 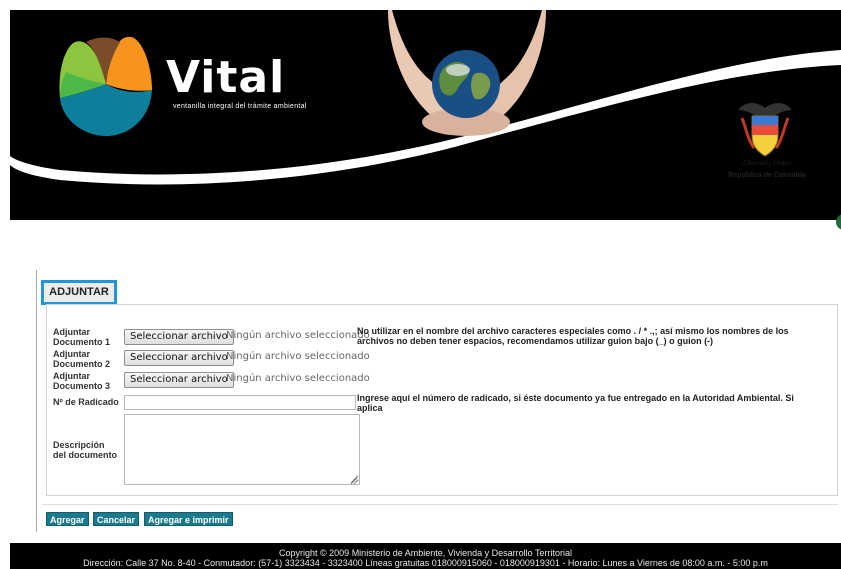 What do you see at coordinates (370, 408) in the screenshot?
I see `help-line: aplica` at bounding box center [370, 408].